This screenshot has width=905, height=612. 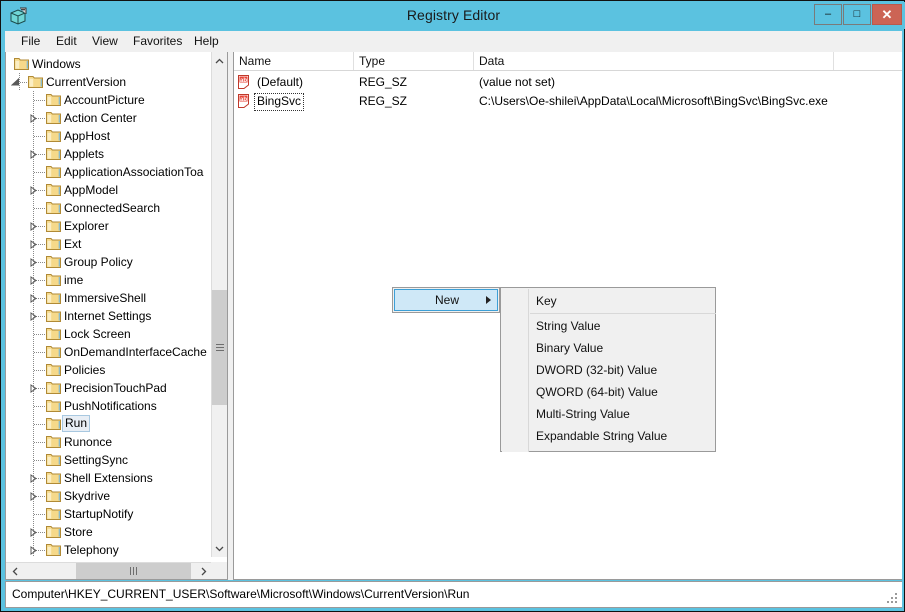 I want to click on context-menu-new: New, so click(x=446, y=300).